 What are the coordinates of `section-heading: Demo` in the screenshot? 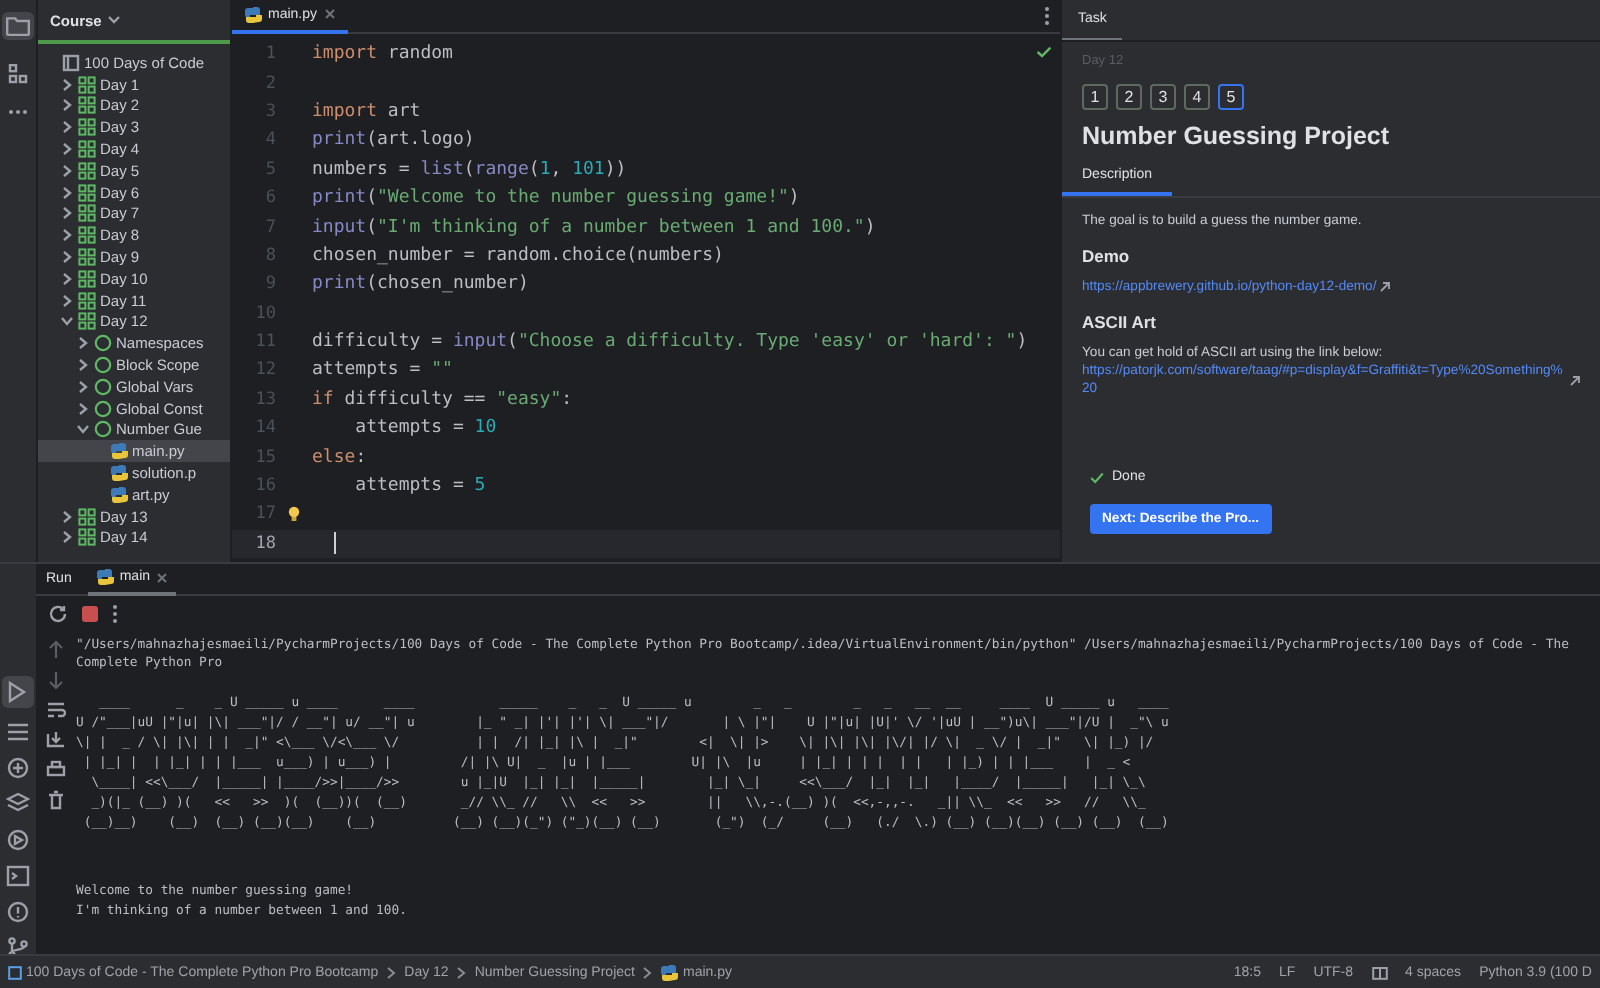 It's located at (1107, 256).